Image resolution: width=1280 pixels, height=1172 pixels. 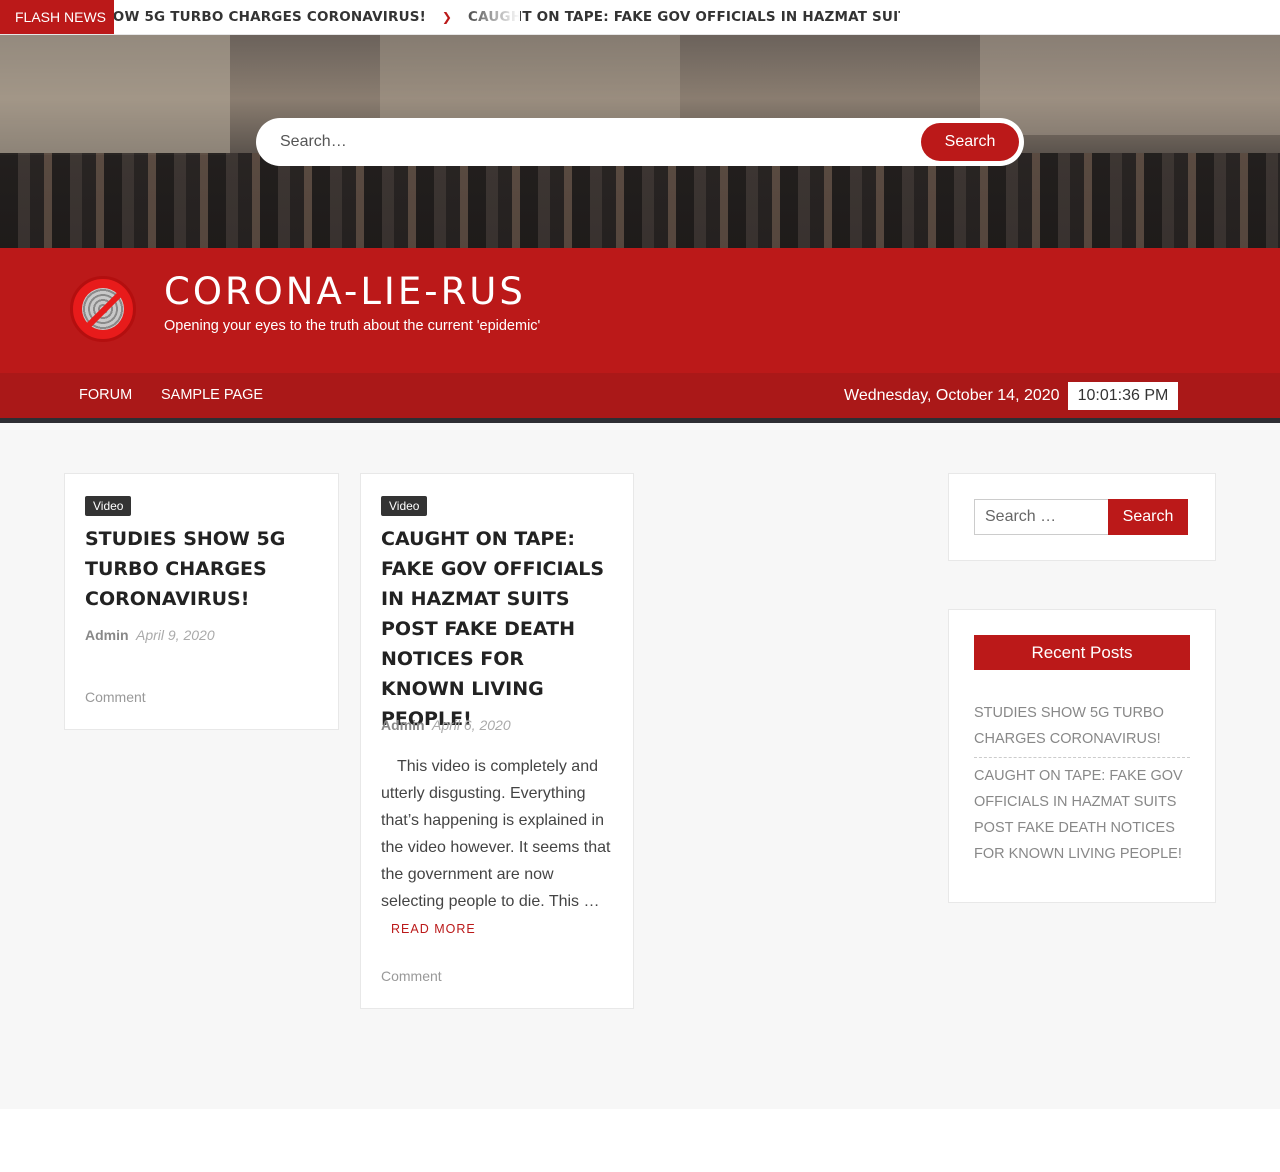 What do you see at coordinates (640, 1140) in the screenshot?
I see `footer` at bounding box center [640, 1140].